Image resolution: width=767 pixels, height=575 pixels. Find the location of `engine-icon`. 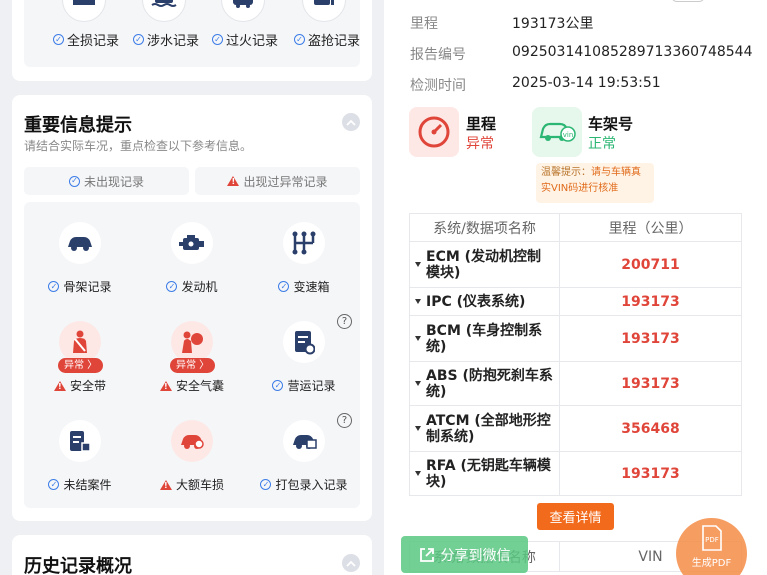

engine-icon is located at coordinates (192, 243).